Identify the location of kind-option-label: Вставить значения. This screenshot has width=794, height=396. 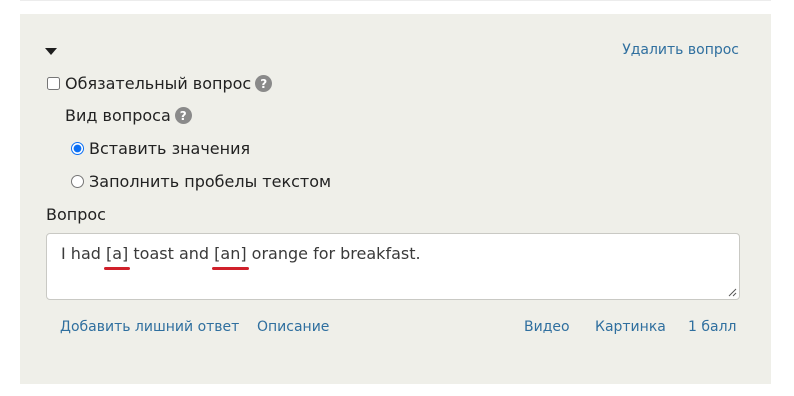
(170, 148).